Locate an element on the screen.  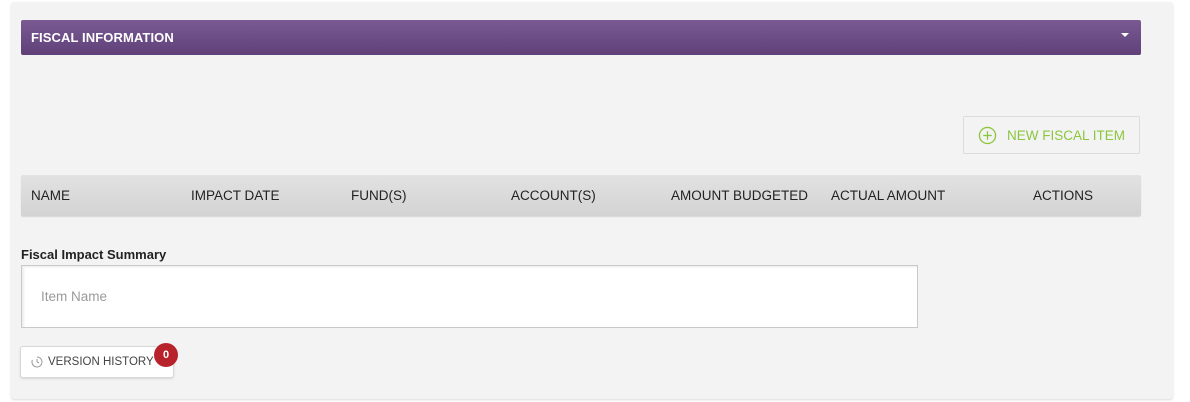
new-fiscal-item-button: NEW FISCAL ITEM is located at coordinates (1051, 135).